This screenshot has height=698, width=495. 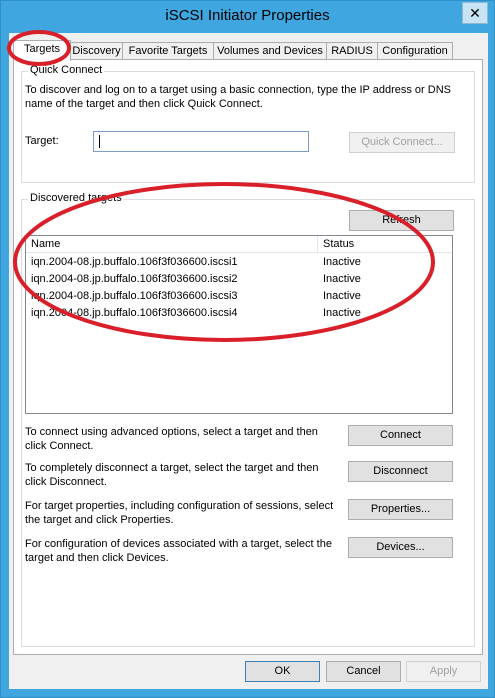 I want to click on window-title: iSCSI Initiator Properties, so click(x=247, y=15).